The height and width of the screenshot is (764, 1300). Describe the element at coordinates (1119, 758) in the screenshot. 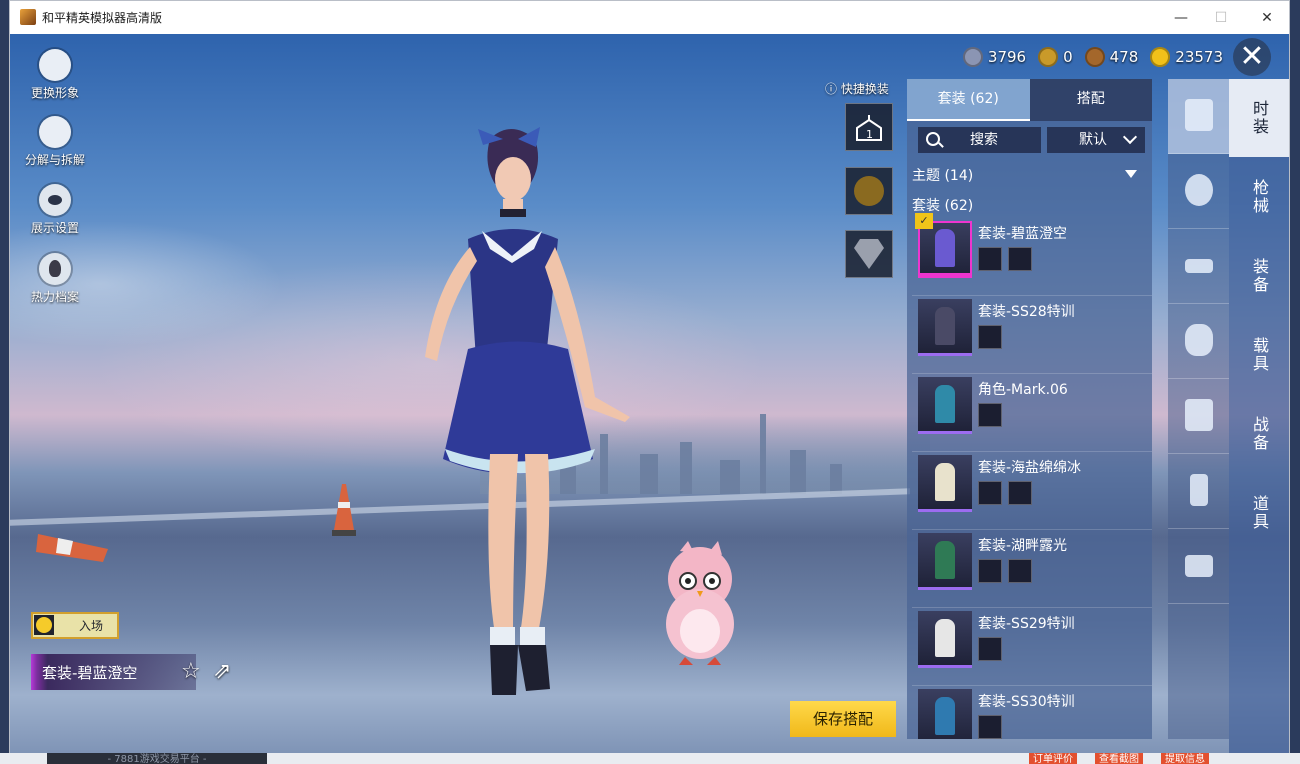

I see `view-screenshot-button: 查看截图` at that location.